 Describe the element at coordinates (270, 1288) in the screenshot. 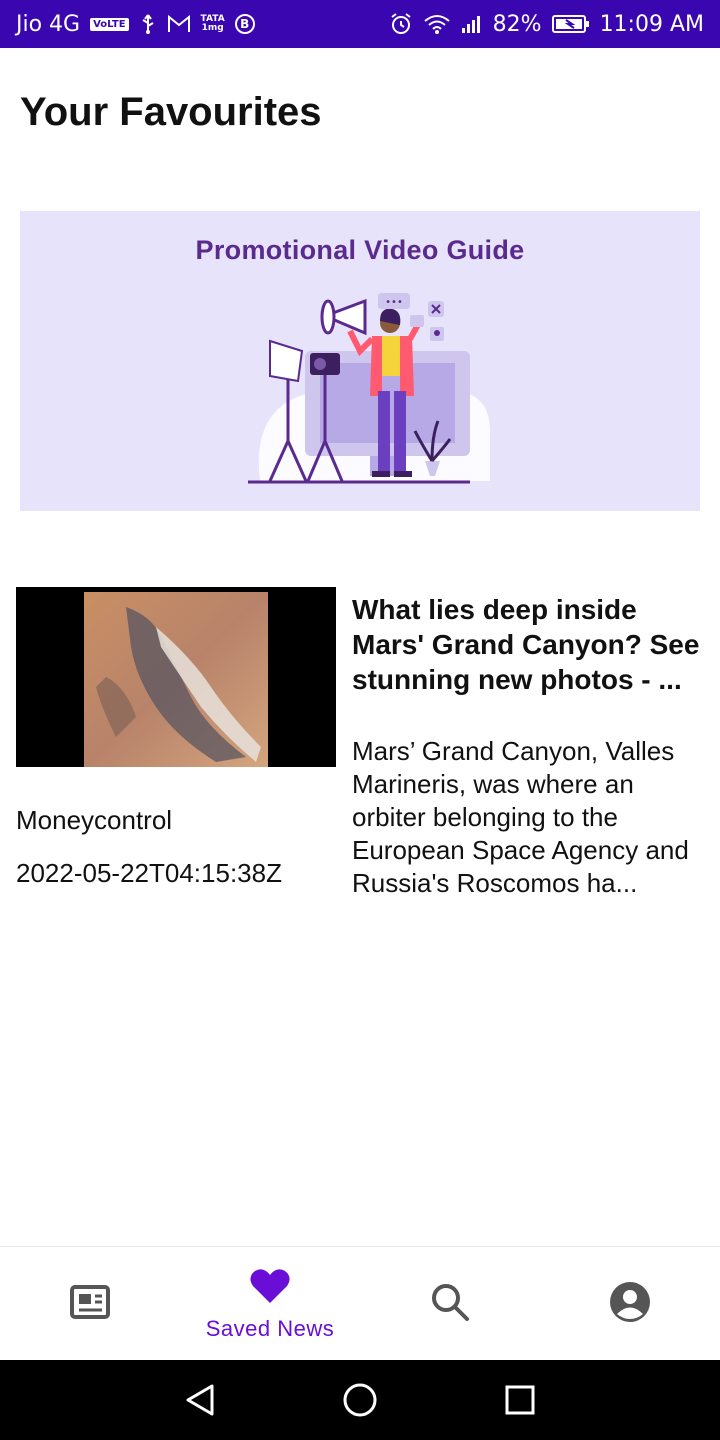

I see `heart-icon` at that location.